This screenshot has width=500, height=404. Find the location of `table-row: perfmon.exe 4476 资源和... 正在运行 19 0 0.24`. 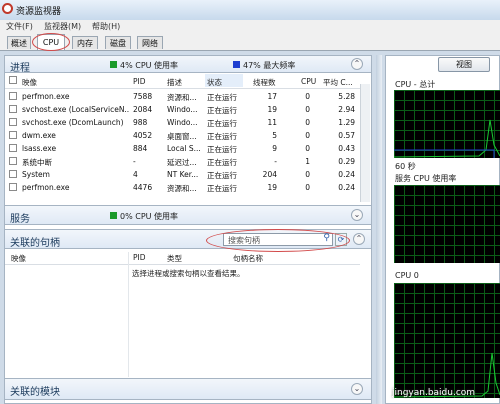

table-row: perfmon.exe 4476 资源和... 正在运行 19 0 0.24 is located at coordinates (182, 187).